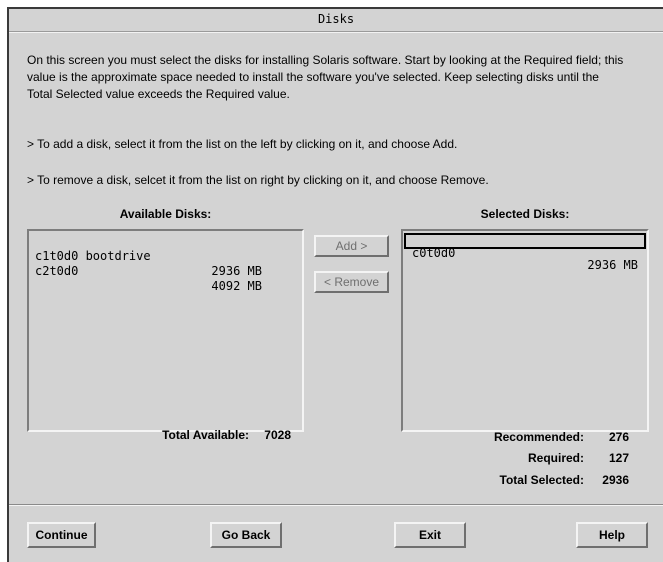 Image resolution: width=663 pixels, height=562 pixels. Describe the element at coordinates (434, 253) in the screenshot. I see `disk-name: c0t0d0` at that location.